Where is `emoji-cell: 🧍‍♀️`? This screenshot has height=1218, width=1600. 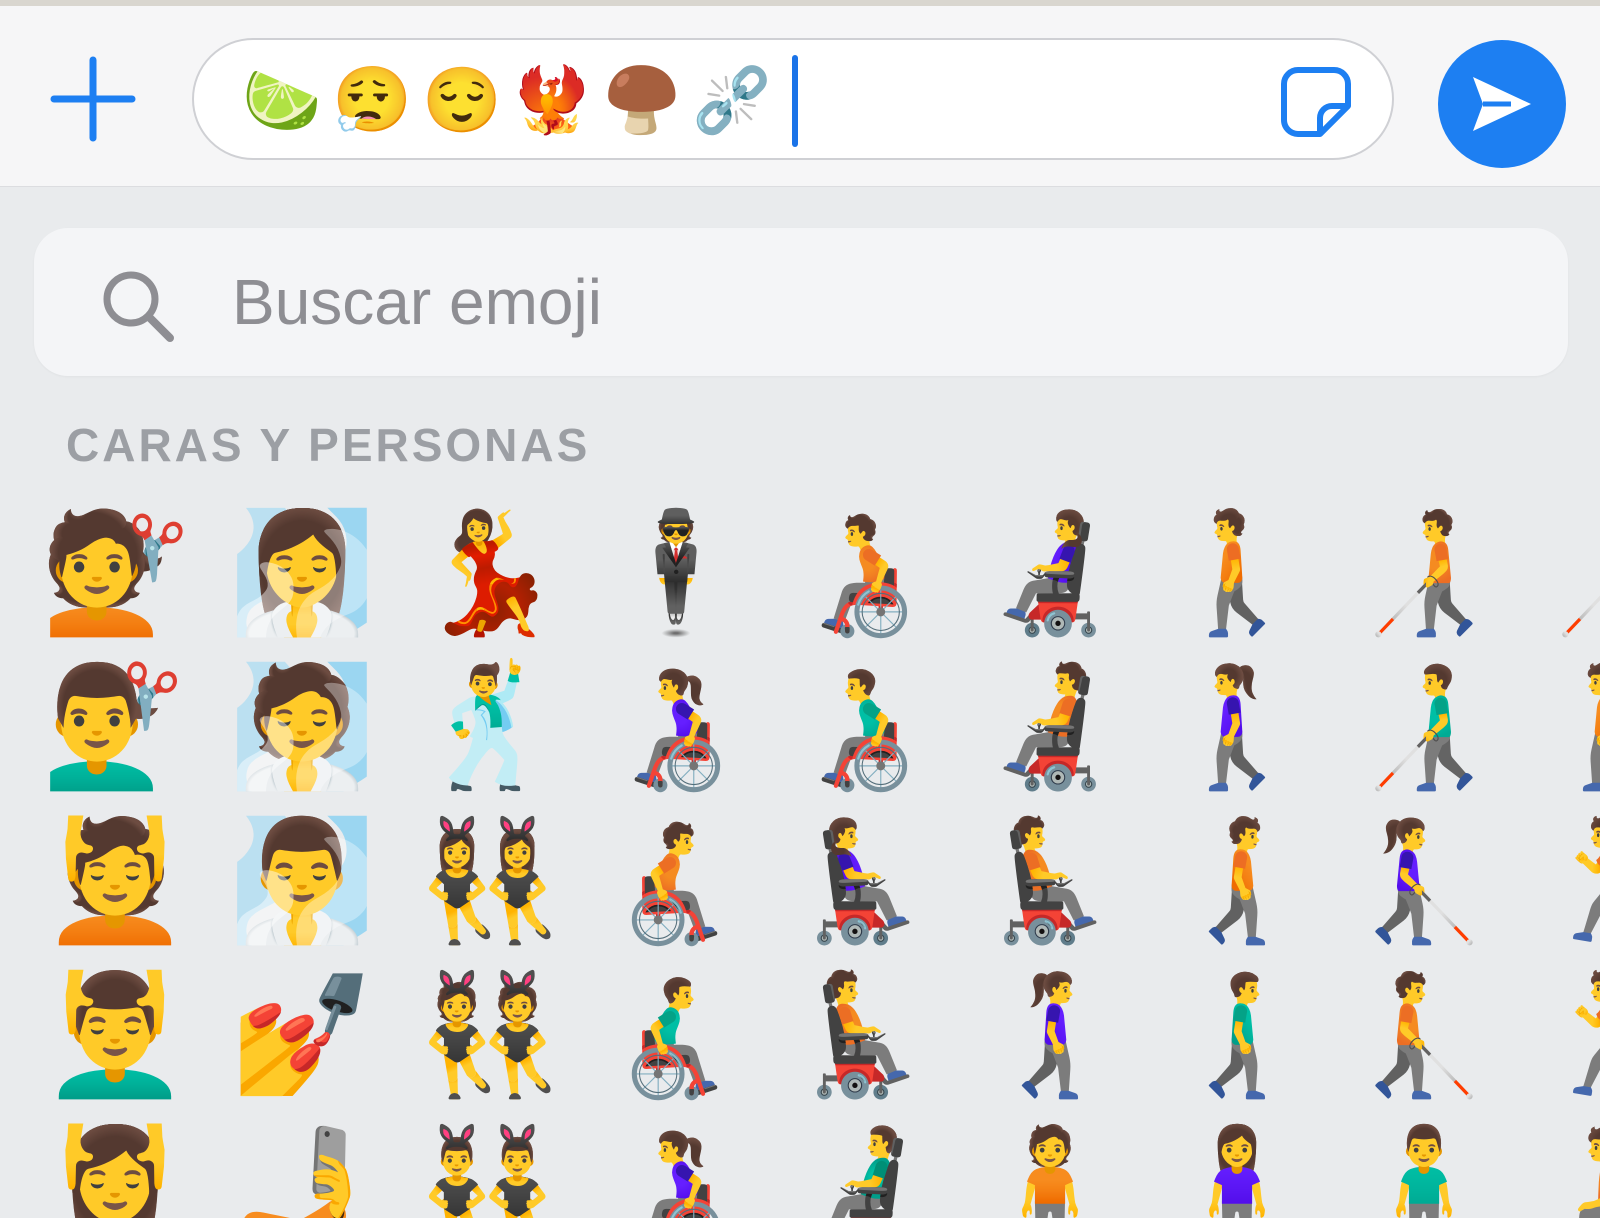 emoji-cell: 🧍‍♀️ is located at coordinates (1237, 1166).